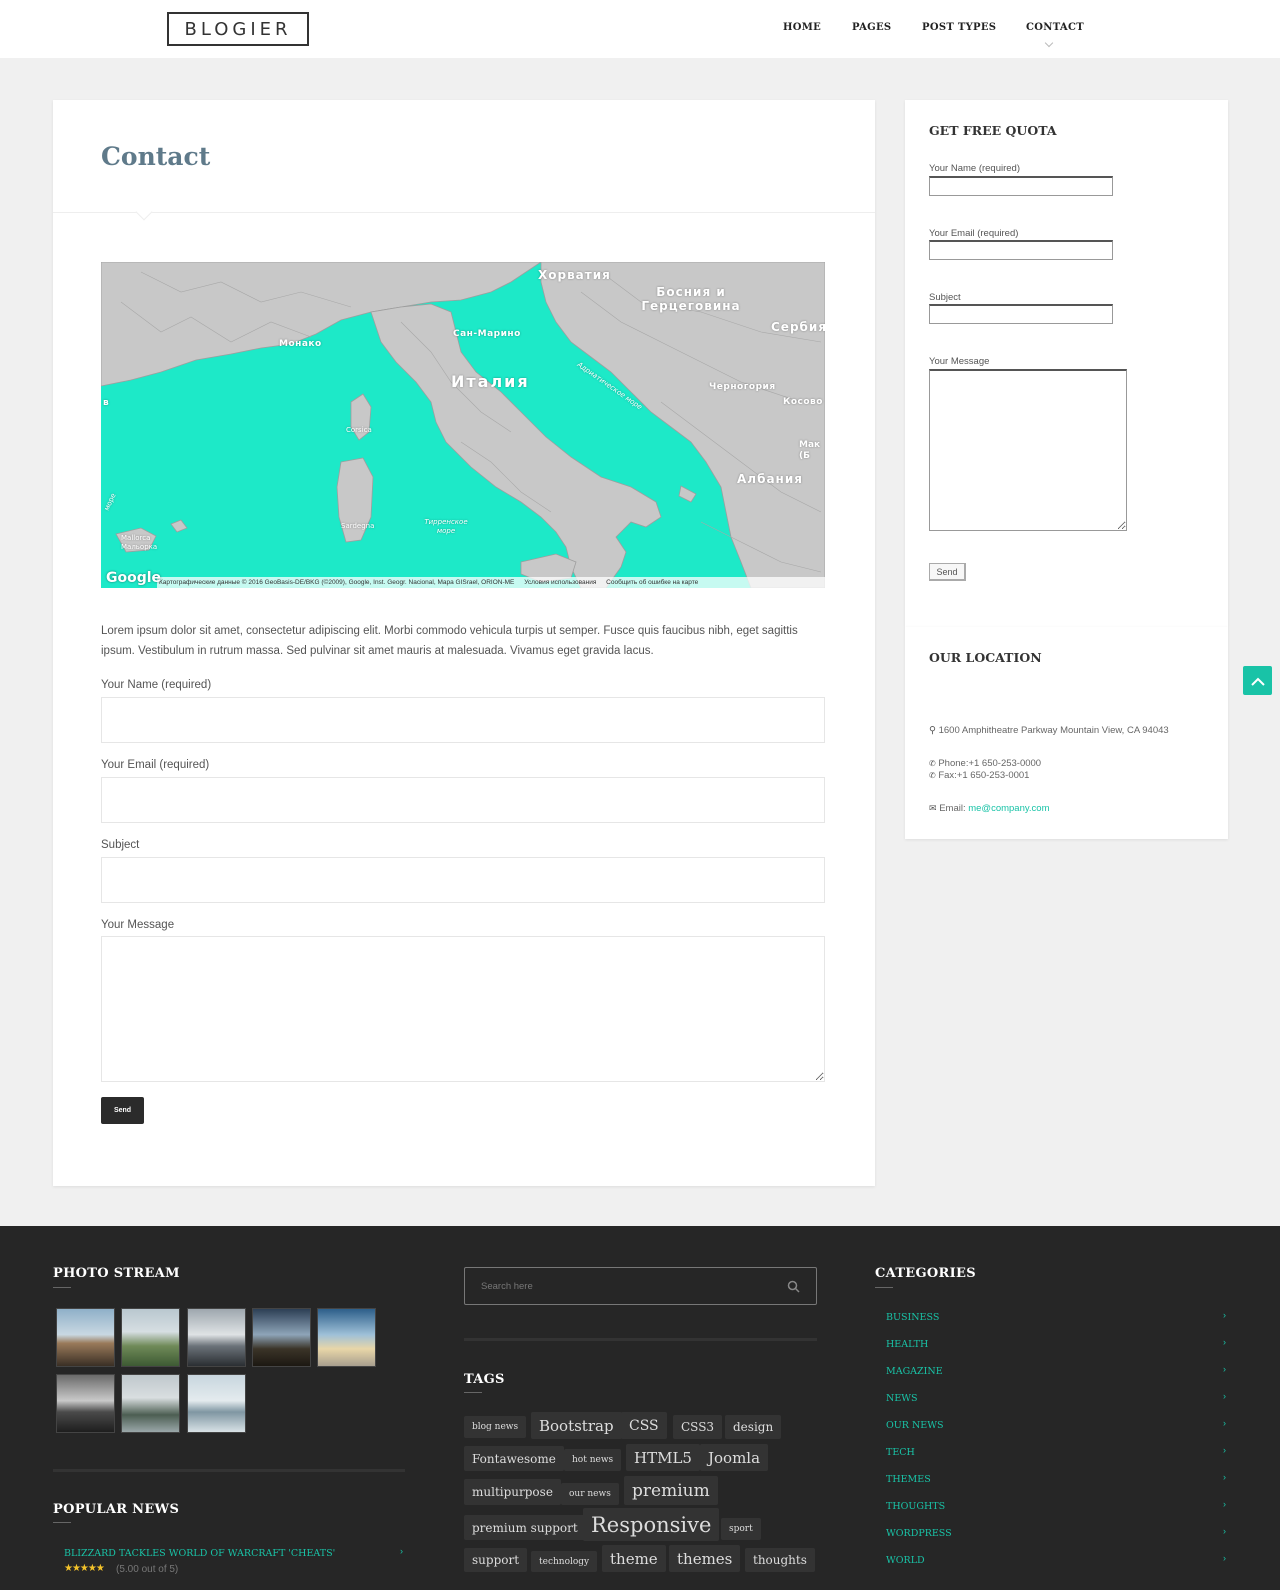 The height and width of the screenshot is (1590, 1280). Describe the element at coordinates (959, 361) in the screenshot. I see `quota-message-label: Your Message` at that location.